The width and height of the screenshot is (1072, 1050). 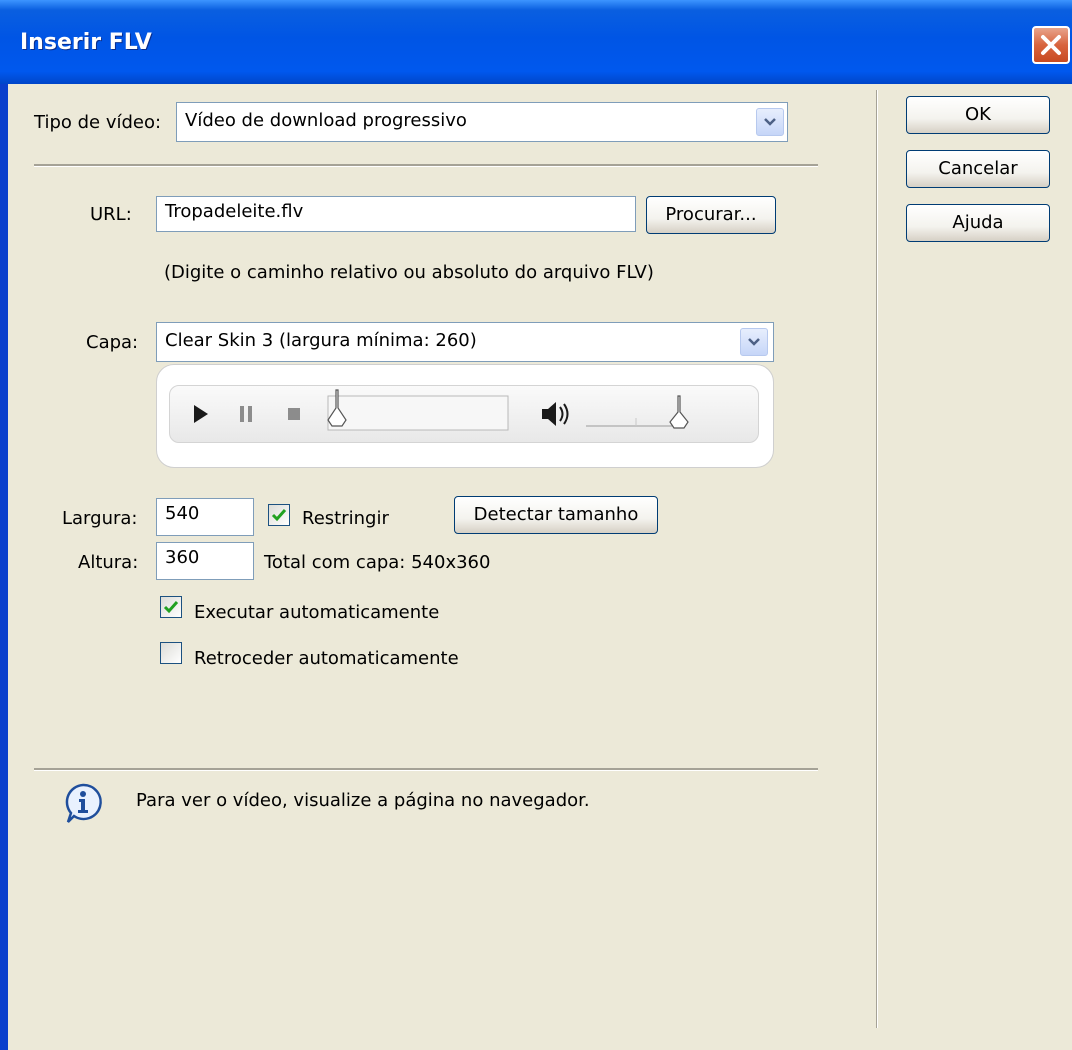 I want to click on detect-size-button: Detectar tamanho, so click(x=556, y=515).